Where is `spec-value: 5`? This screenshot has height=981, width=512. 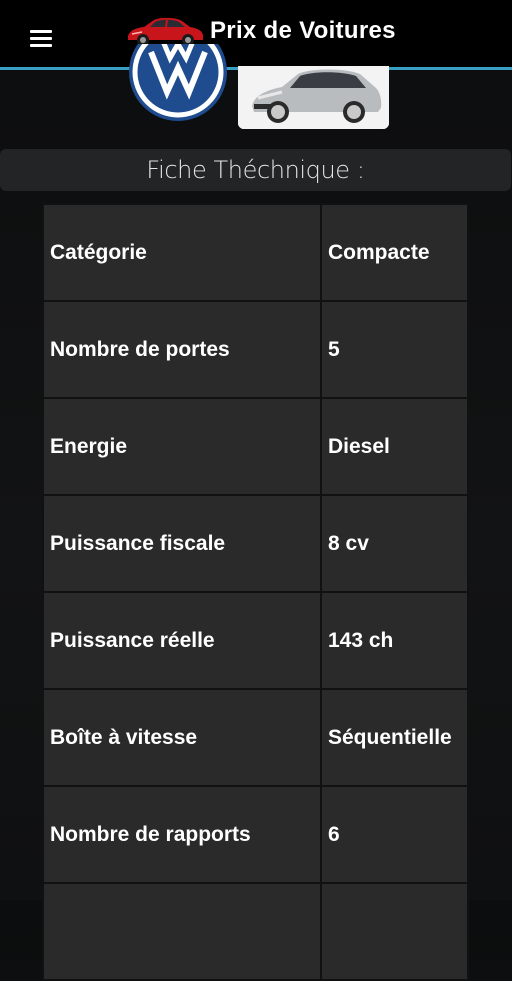 spec-value: 5 is located at coordinates (394, 349).